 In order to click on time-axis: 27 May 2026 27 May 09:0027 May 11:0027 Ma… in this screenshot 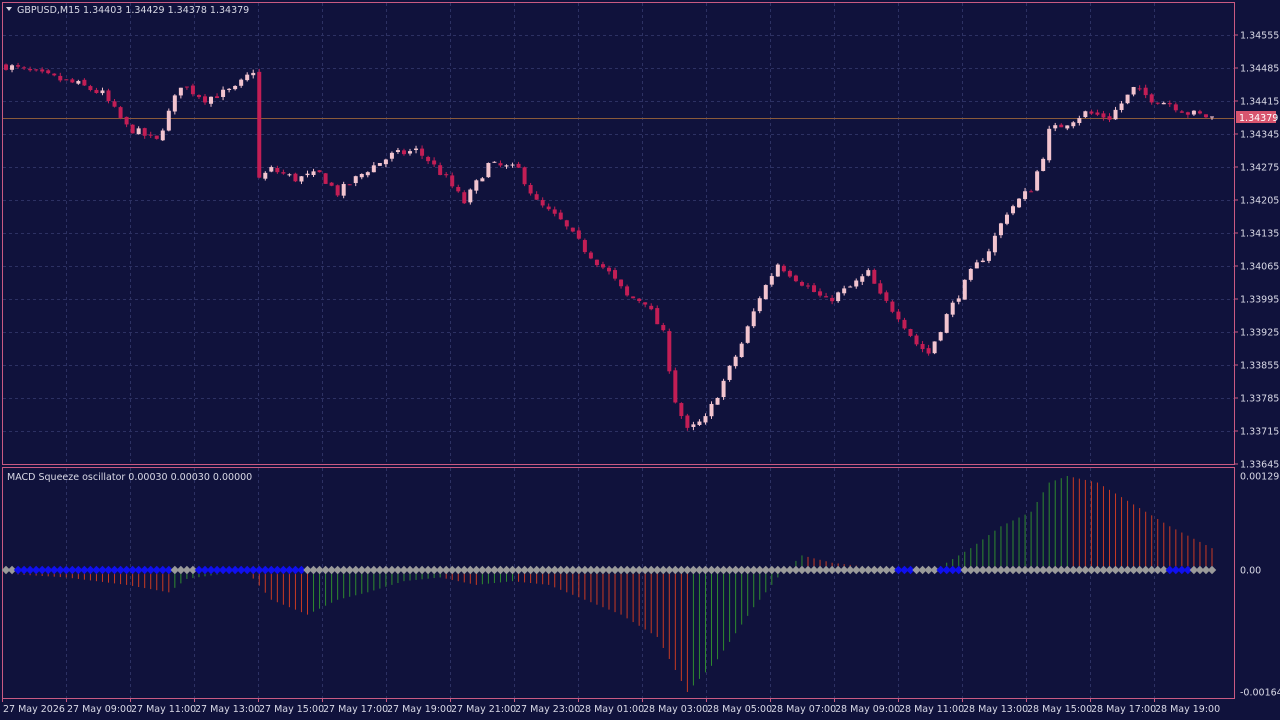, I will do `click(611, 706)`.